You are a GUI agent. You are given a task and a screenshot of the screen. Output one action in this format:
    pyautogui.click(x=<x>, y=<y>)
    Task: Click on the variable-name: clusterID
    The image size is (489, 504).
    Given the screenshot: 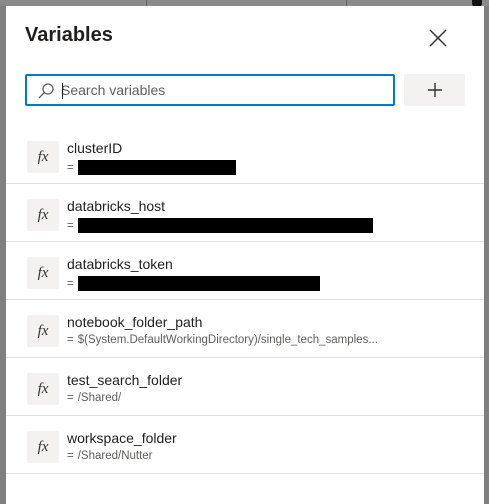 What is the action you would take?
    pyautogui.click(x=95, y=148)
    